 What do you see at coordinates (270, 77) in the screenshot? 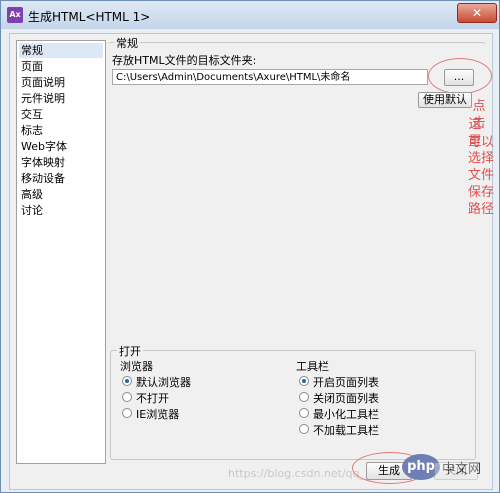
I see `output-folder-input: C:\Users\Admin\Documents\Axure\HTML\未命名` at bounding box center [270, 77].